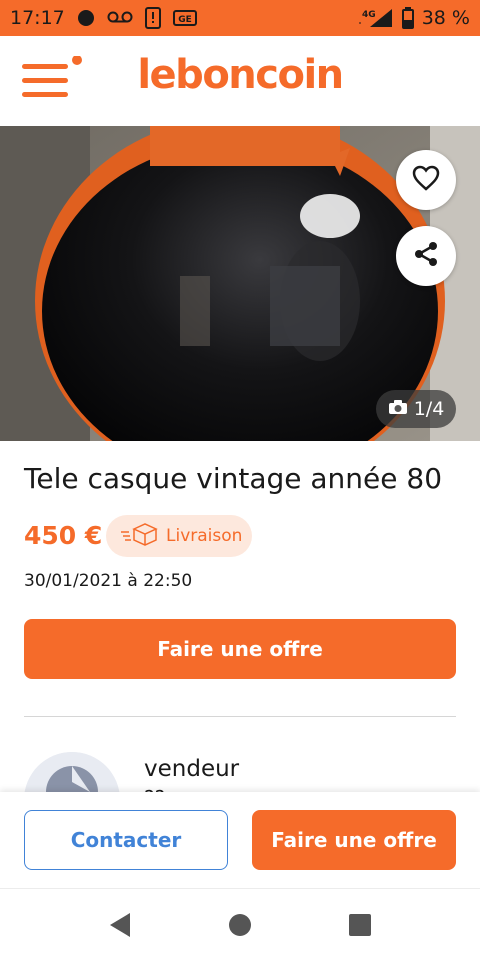  I want to click on make-offer-button: Faire une offre, so click(240, 649).